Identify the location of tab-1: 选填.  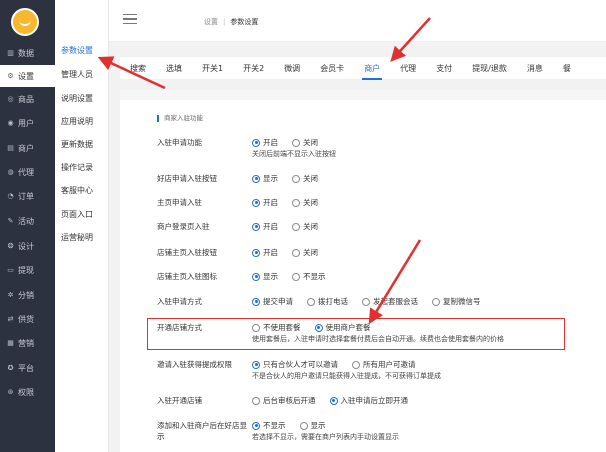
(174, 68).